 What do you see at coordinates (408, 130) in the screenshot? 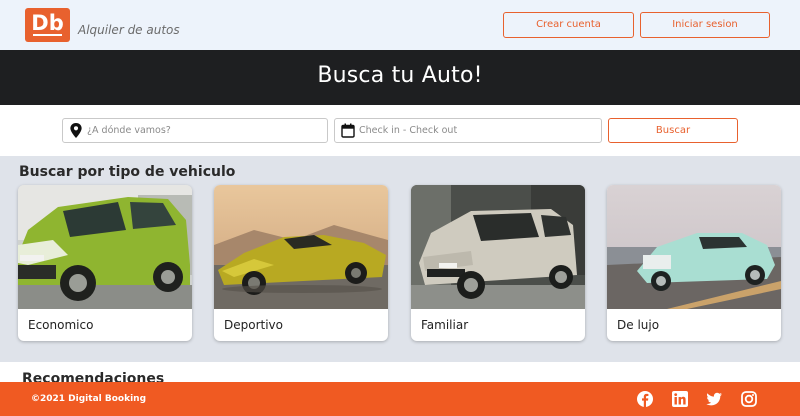
I see `dates-placeholder: Check in - Check out` at bounding box center [408, 130].